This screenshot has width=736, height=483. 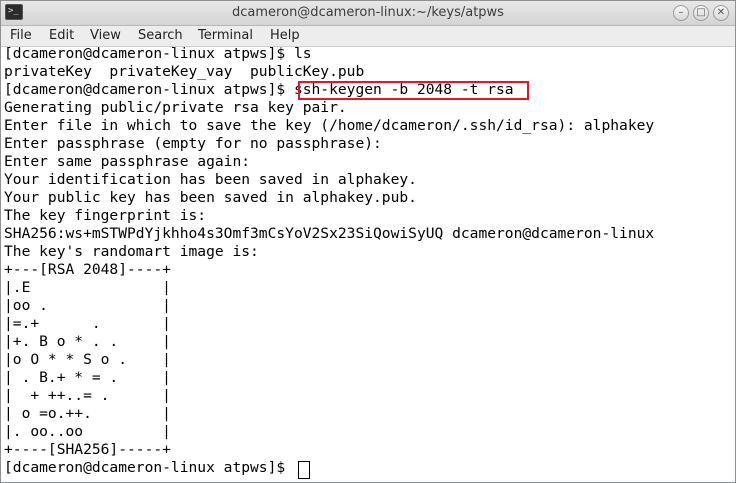 What do you see at coordinates (681, 13) in the screenshot?
I see `minimize-icon: –` at bounding box center [681, 13].